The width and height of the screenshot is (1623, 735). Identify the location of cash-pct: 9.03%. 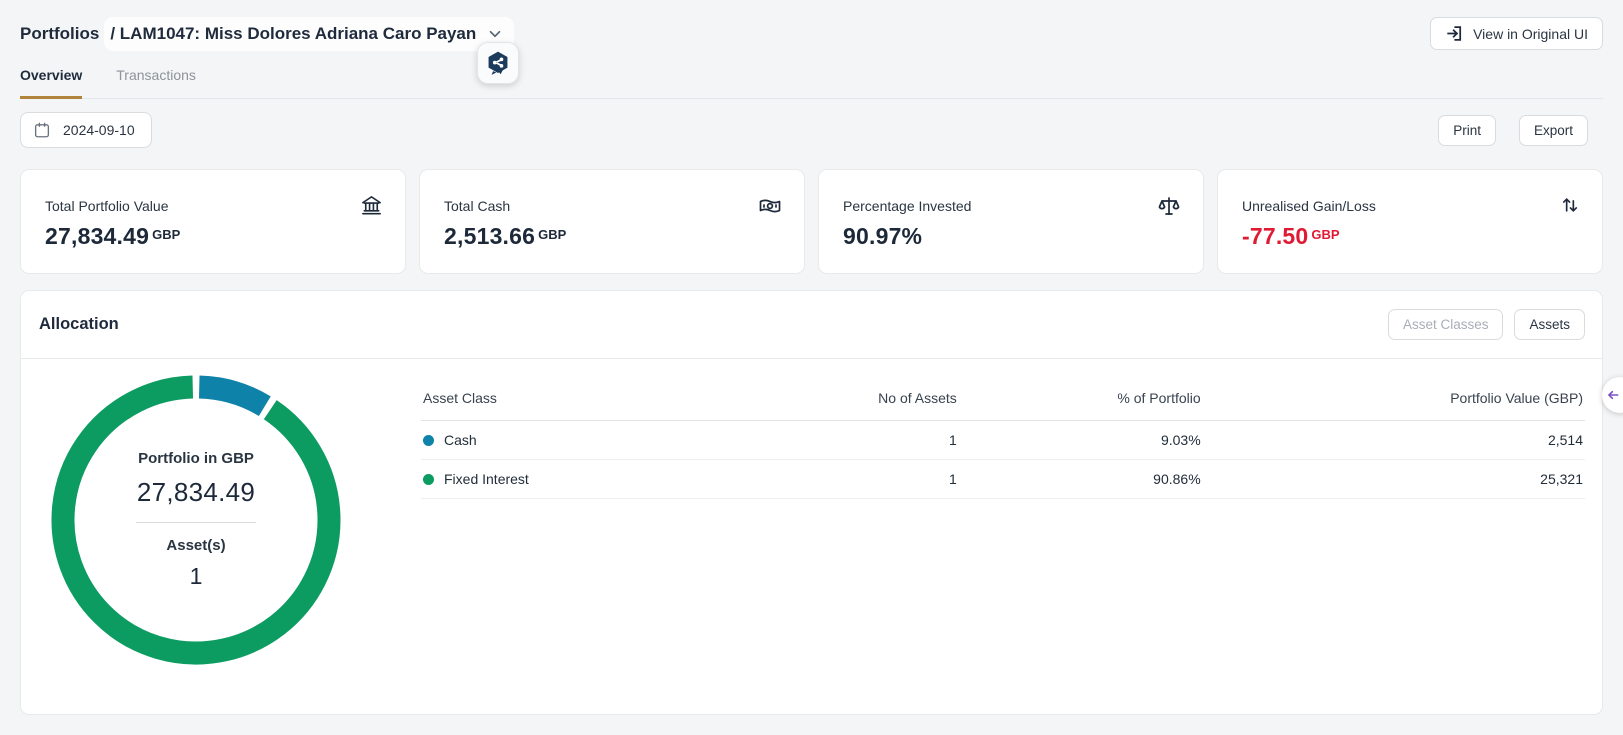
(1080, 440).